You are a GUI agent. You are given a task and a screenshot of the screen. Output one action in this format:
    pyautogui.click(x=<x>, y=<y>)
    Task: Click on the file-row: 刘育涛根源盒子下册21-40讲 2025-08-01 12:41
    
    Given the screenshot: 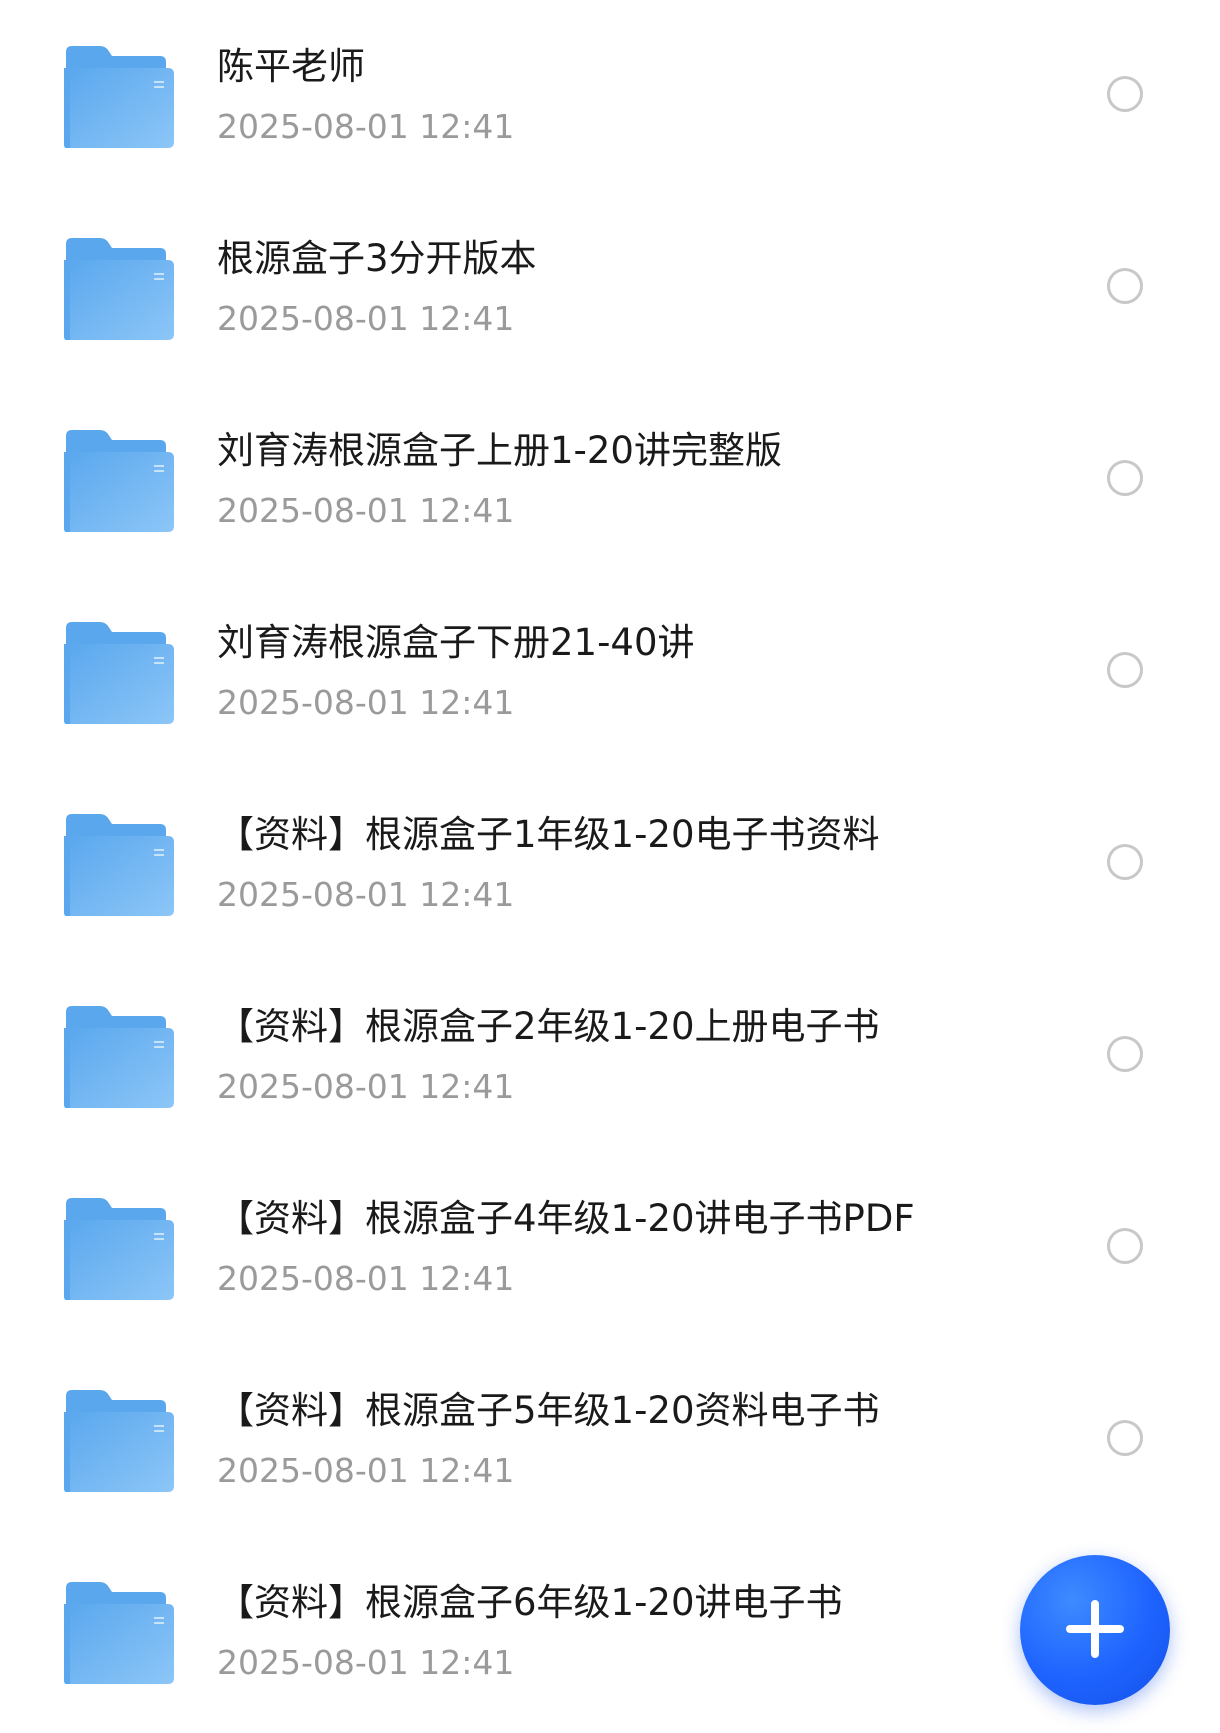 What is the action you would take?
    pyautogui.click(x=610, y=651)
    